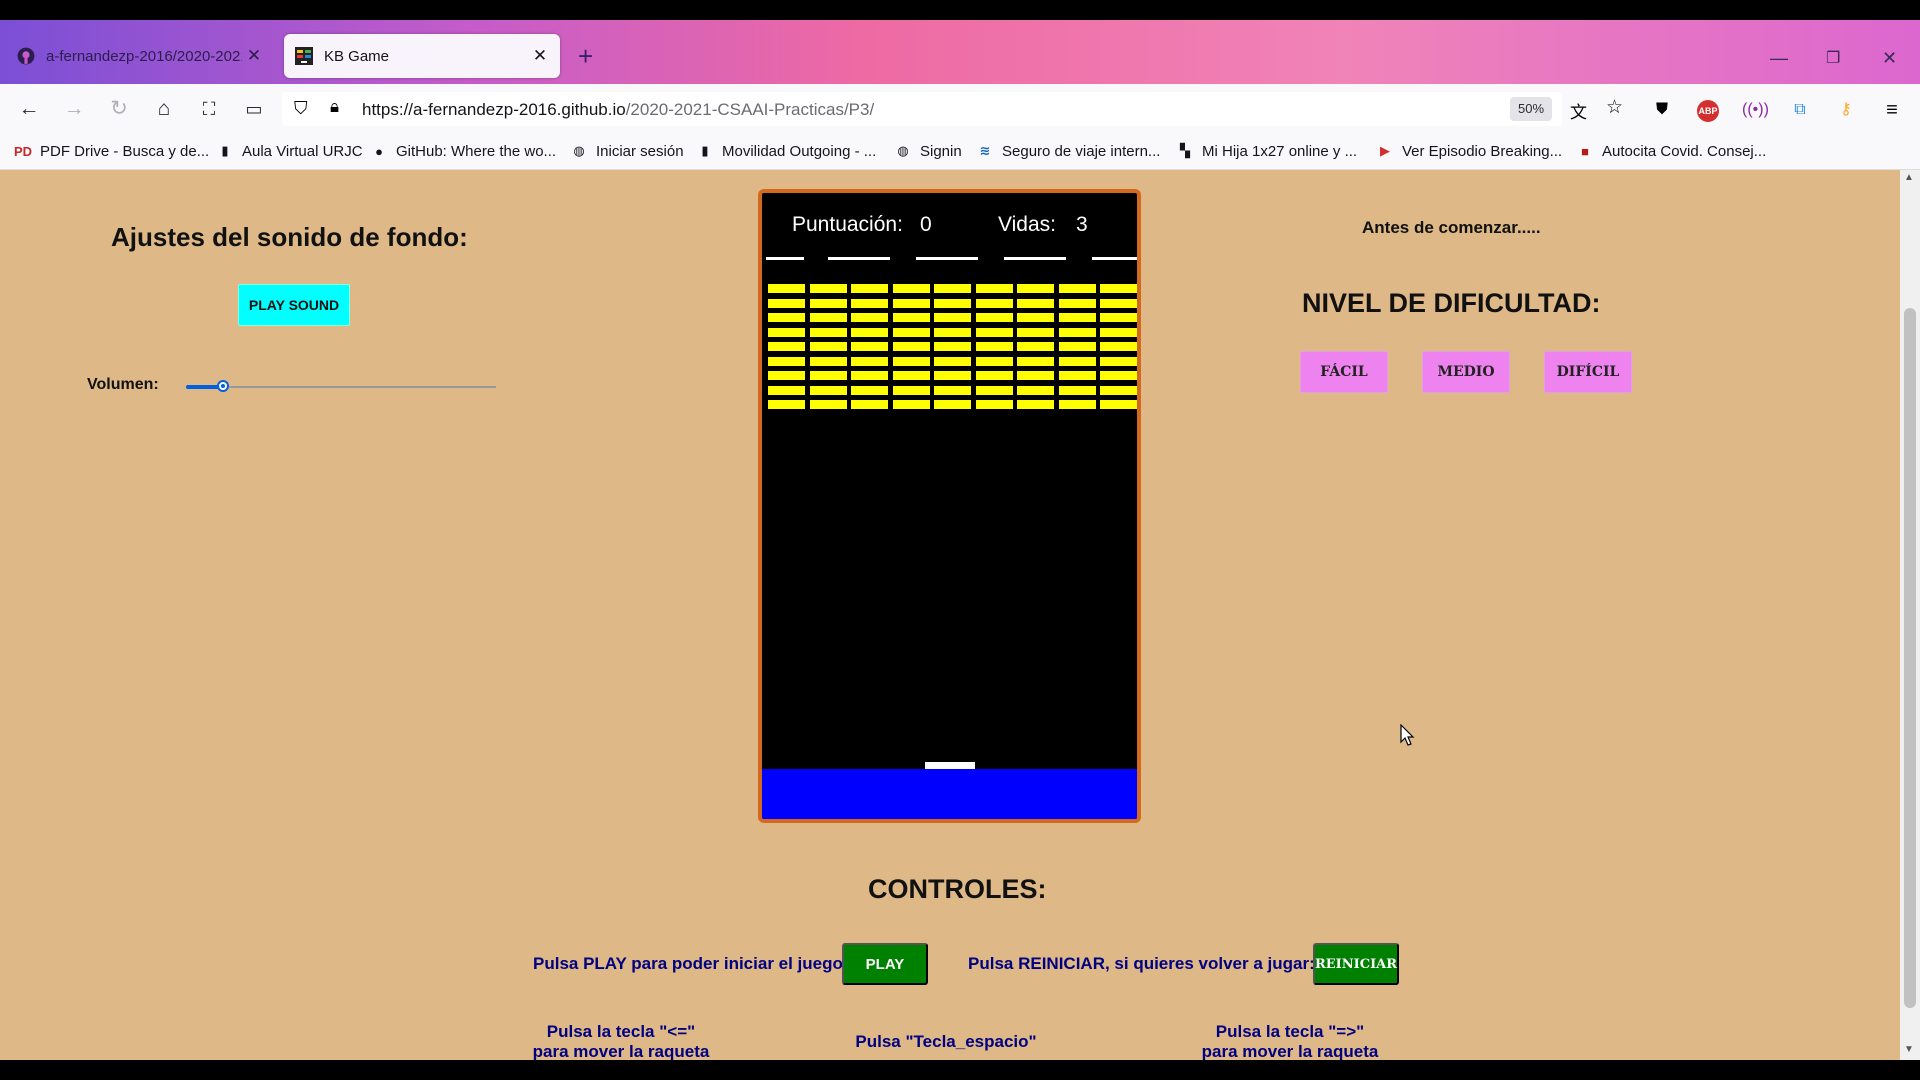 This screenshot has height=1080, width=1920. Describe the element at coordinates (74, 109) in the screenshot. I see `forward-arrow-icon: →` at that location.